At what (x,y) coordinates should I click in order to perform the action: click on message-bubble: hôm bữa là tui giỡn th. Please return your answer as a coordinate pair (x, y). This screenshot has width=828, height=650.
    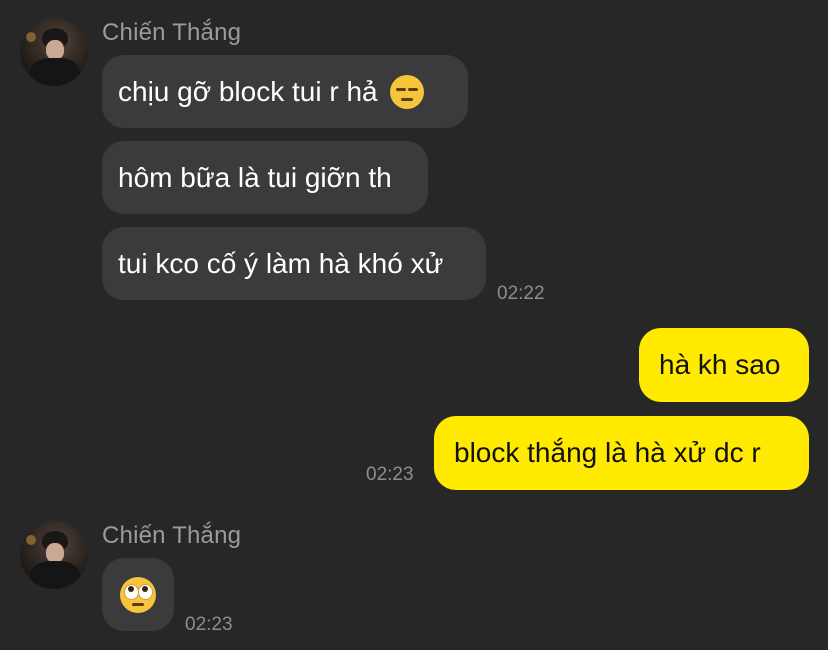
    Looking at the image, I should click on (265, 177).